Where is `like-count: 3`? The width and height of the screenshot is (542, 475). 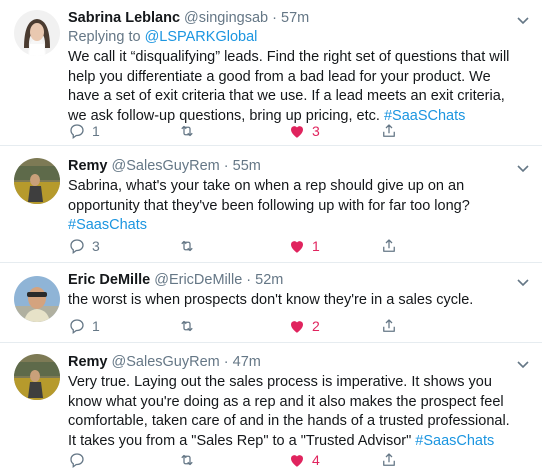 like-count: 3 is located at coordinates (316, 131).